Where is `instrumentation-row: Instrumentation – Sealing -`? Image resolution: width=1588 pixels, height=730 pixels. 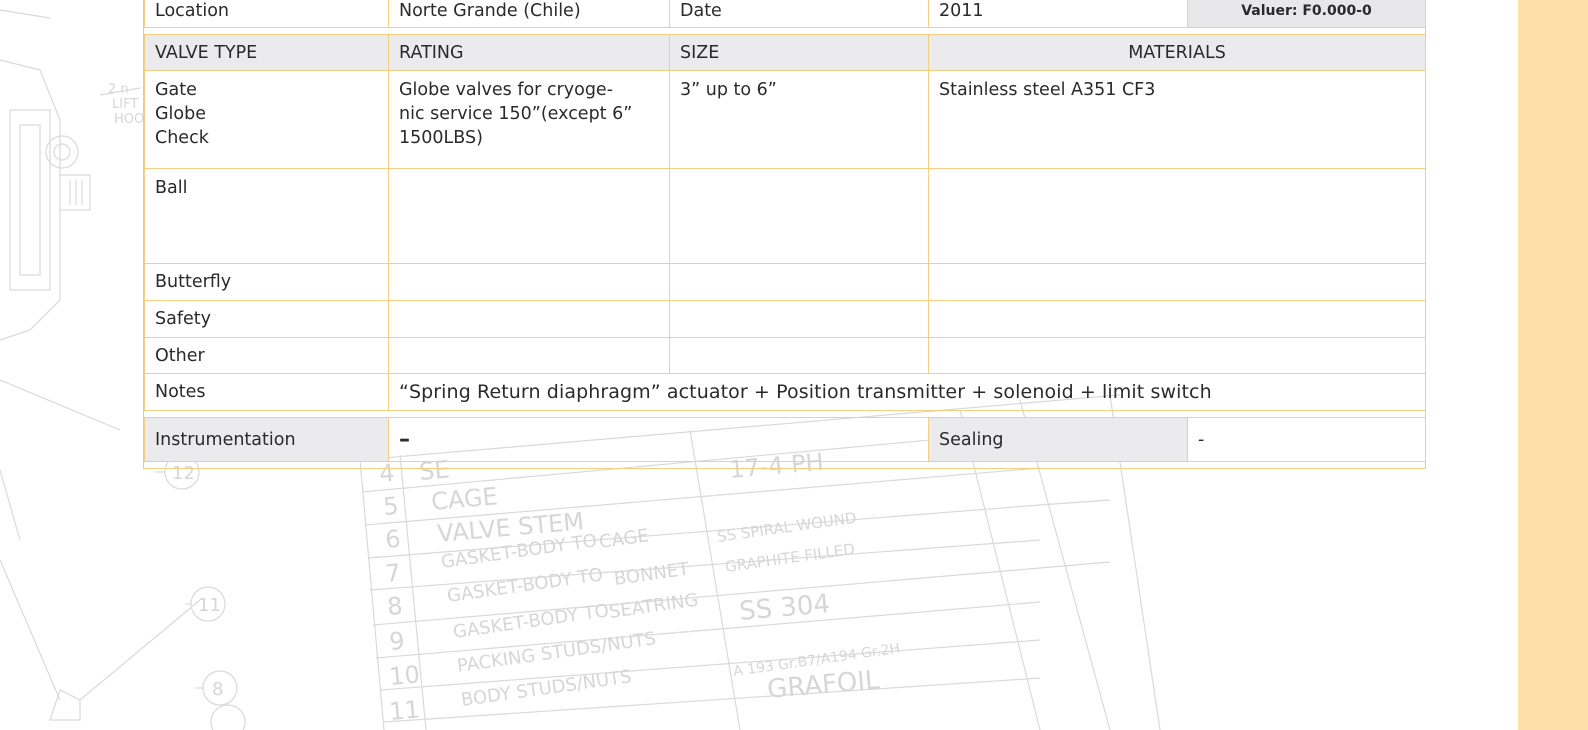 instrumentation-row: Instrumentation – Sealing - is located at coordinates (785, 439).